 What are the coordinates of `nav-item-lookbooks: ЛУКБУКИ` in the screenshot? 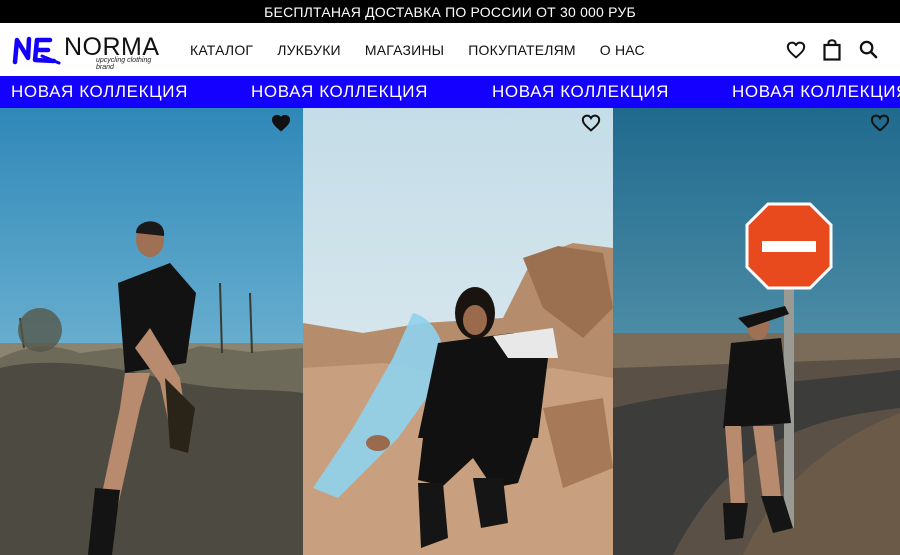 It's located at (309, 50).